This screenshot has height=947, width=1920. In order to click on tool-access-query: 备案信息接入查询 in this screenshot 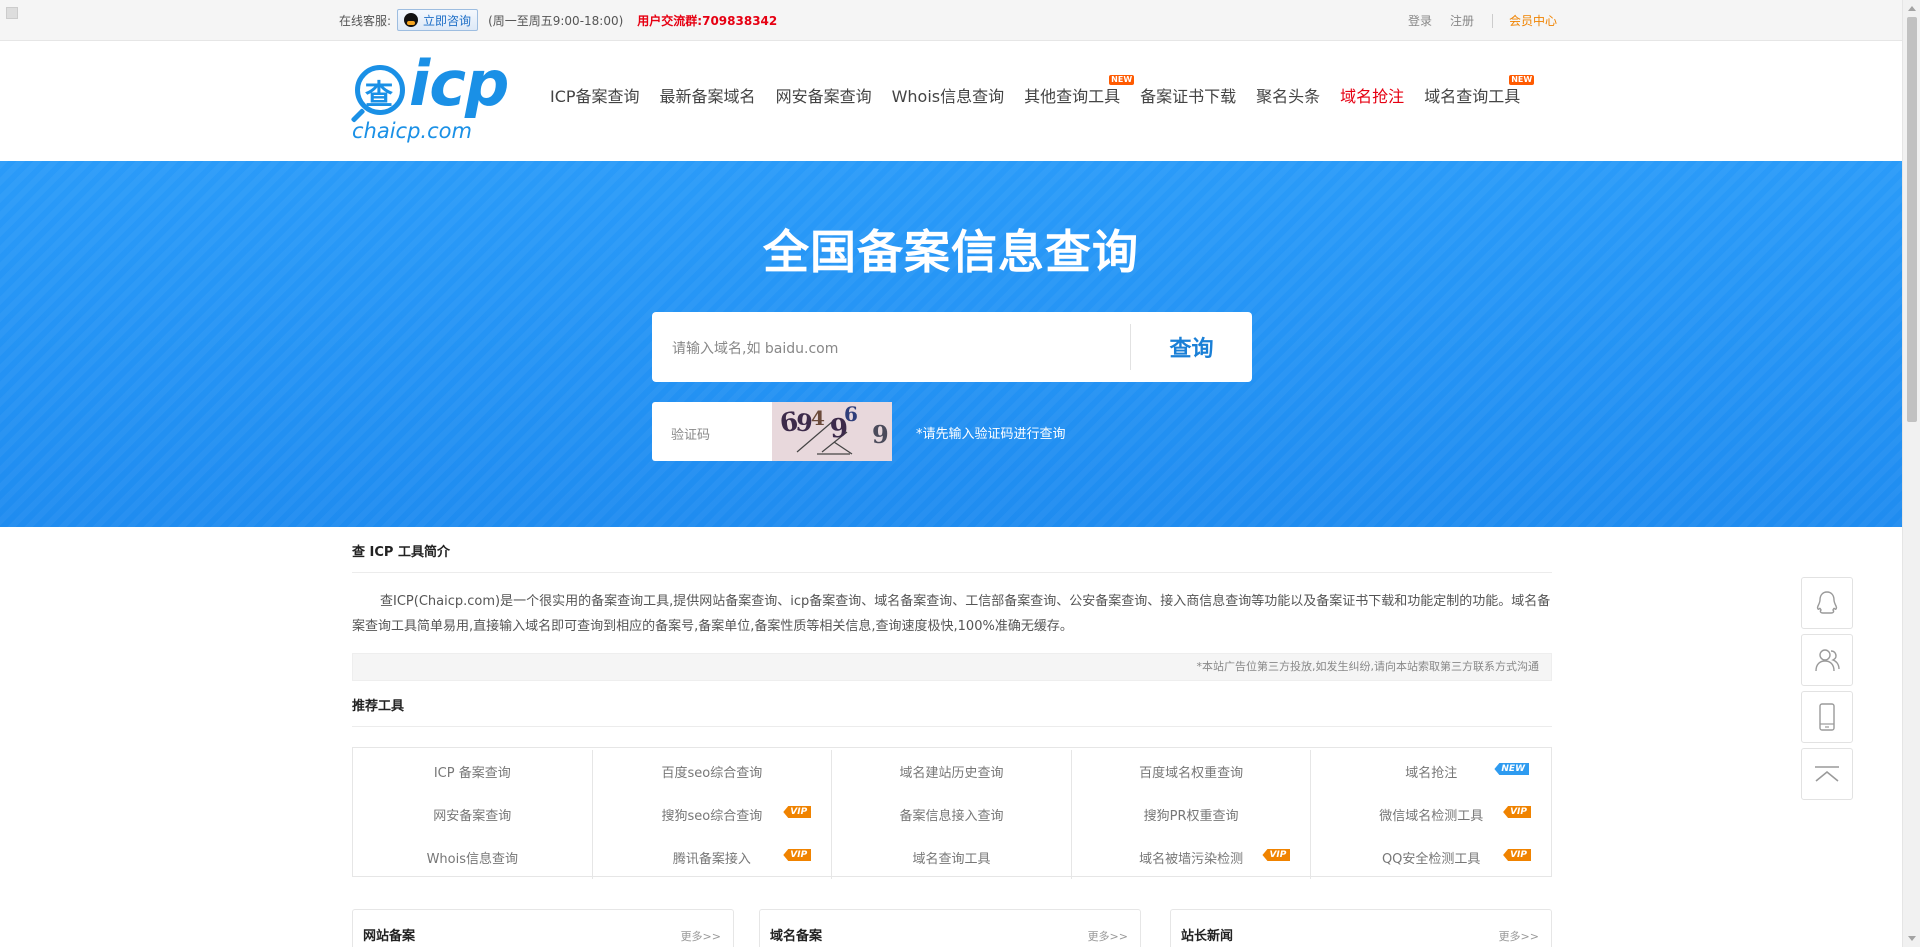, I will do `click(952, 814)`.